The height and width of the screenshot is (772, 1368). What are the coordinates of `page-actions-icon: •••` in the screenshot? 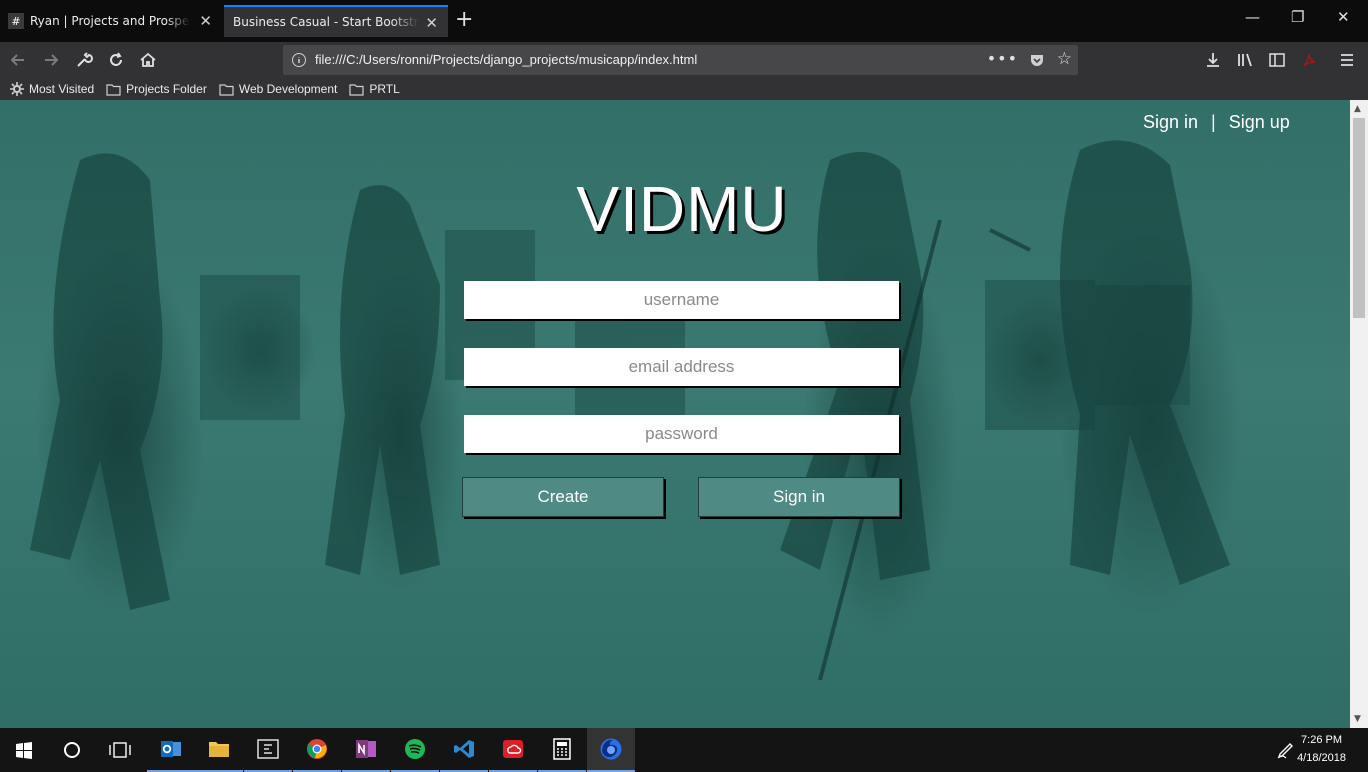 It's located at (1002, 58).